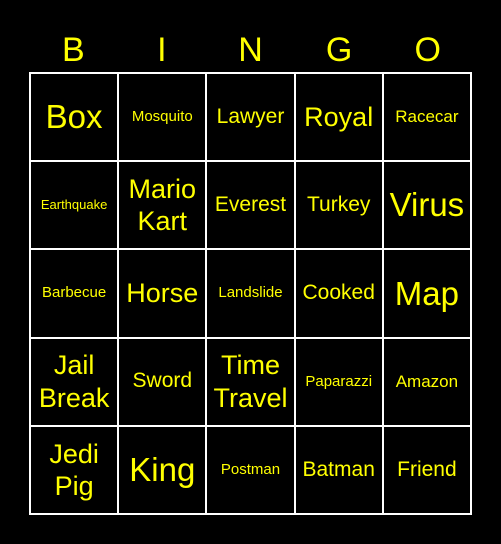 Image resolution: width=501 pixels, height=544 pixels. I want to click on bingo-cell: Landslide, so click(250, 293).